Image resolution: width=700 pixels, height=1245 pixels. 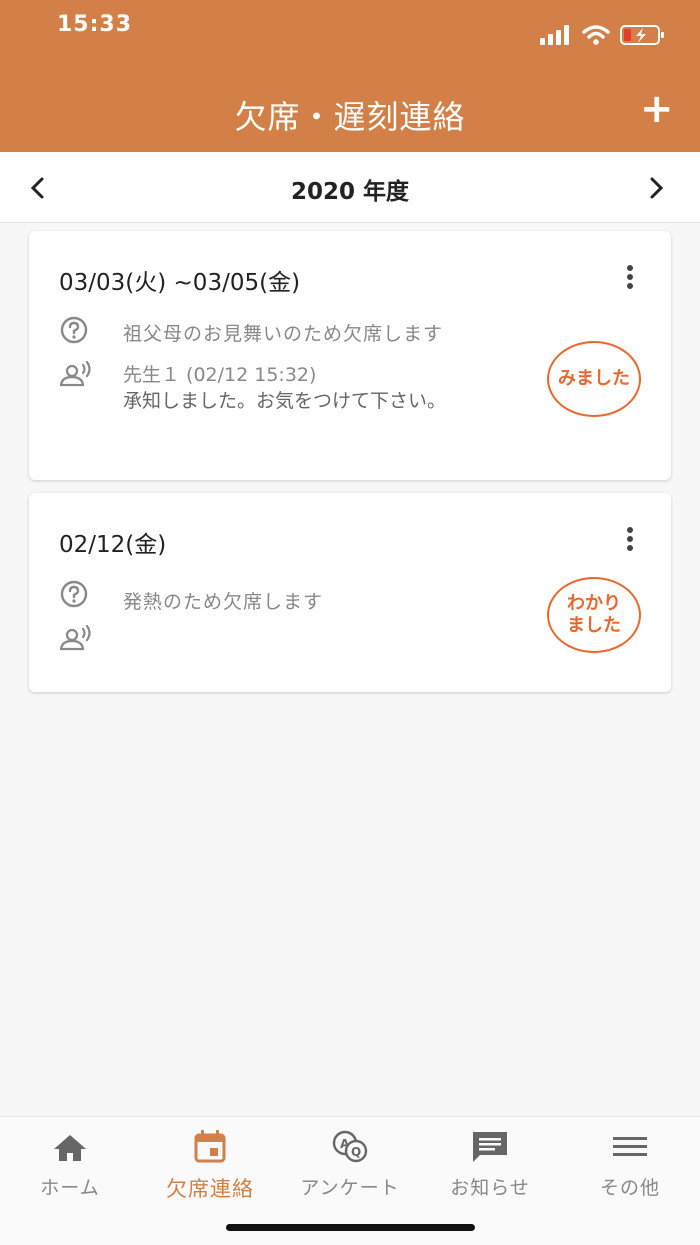 What do you see at coordinates (657, 109) in the screenshot?
I see `add-button: +` at bounding box center [657, 109].